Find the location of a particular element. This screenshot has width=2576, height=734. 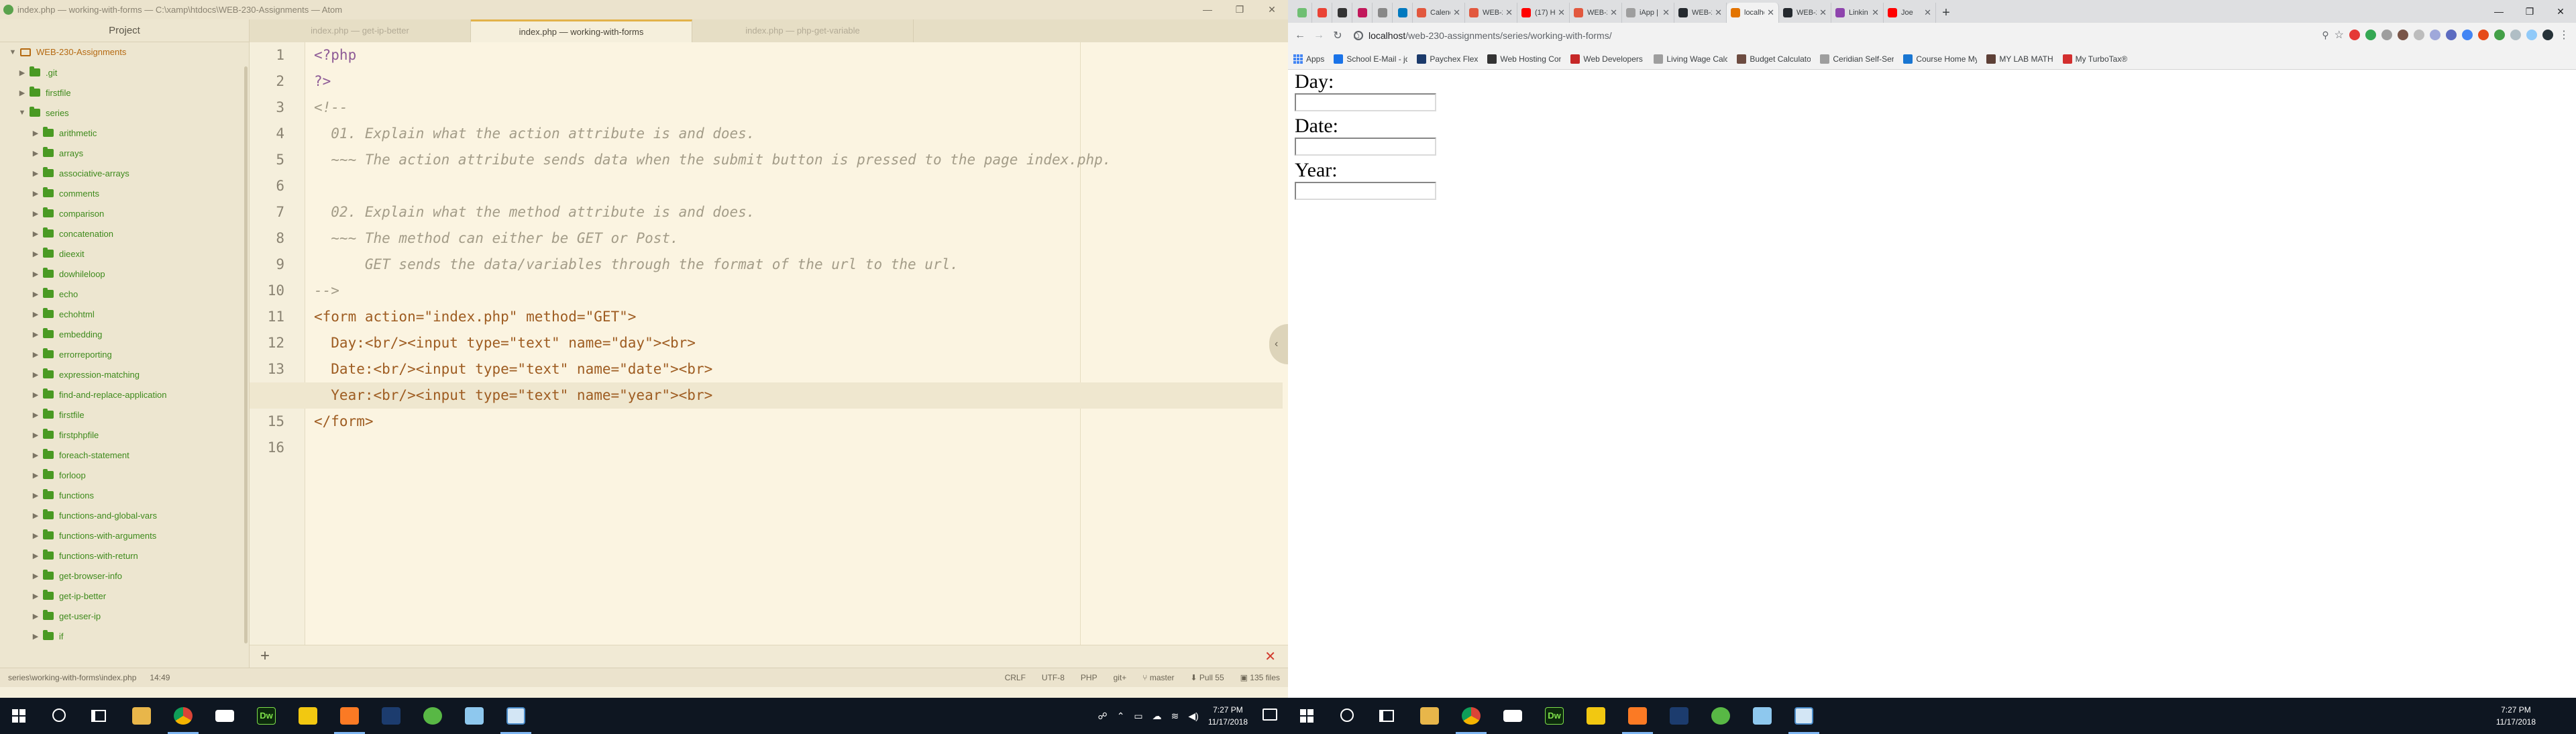

windows-start-icon is located at coordinates (18, 716).